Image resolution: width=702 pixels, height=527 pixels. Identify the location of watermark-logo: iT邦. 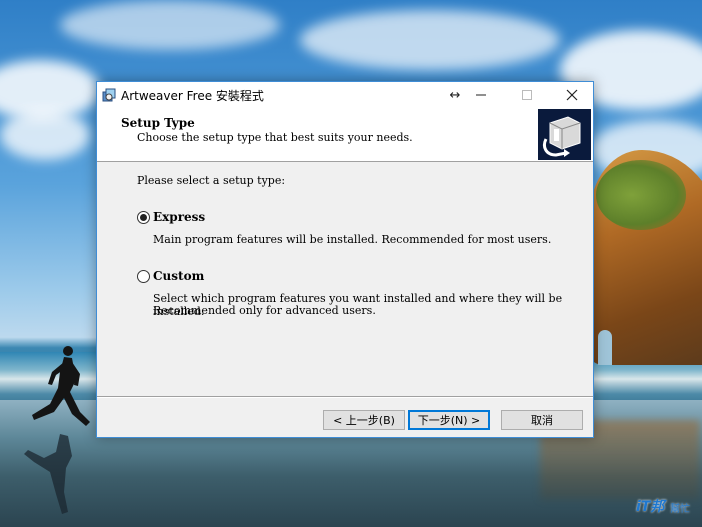
(650, 507).